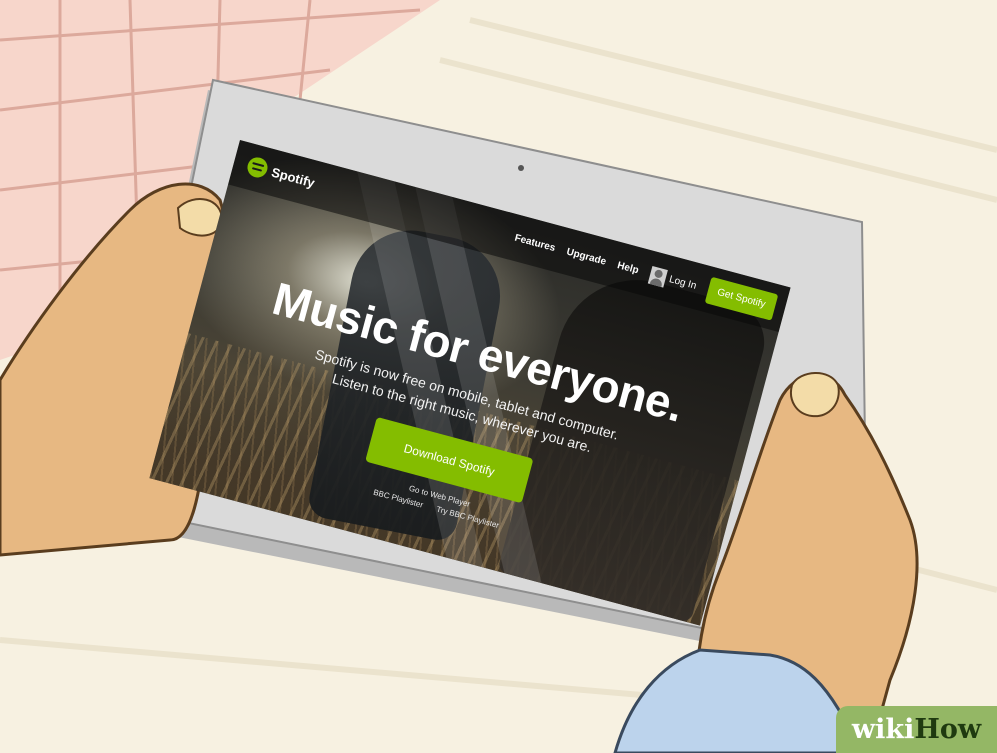  I want to click on wikihow-logo: wiki How, so click(916, 729).